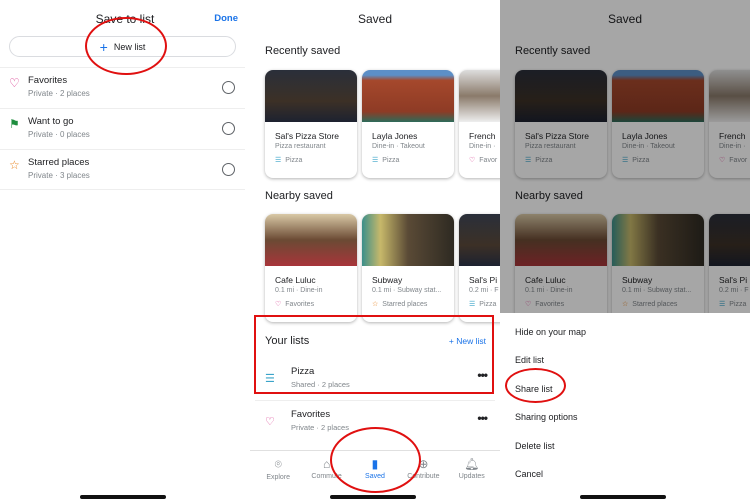  What do you see at coordinates (226, 18) in the screenshot?
I see `done-button: Done` at bounding box center [226, 18].